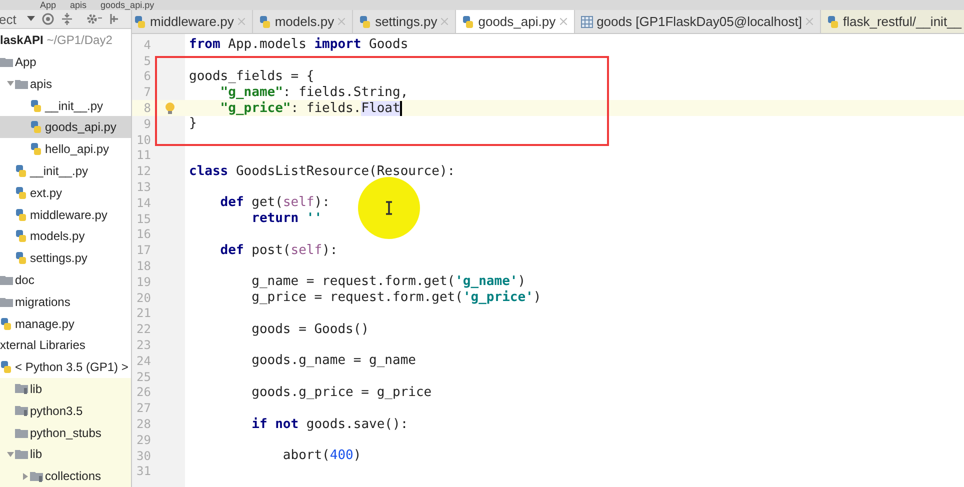 The height and width of the screenshot is (487, 964). I want to click on tree-item: middleware.py, so click(65, 215).